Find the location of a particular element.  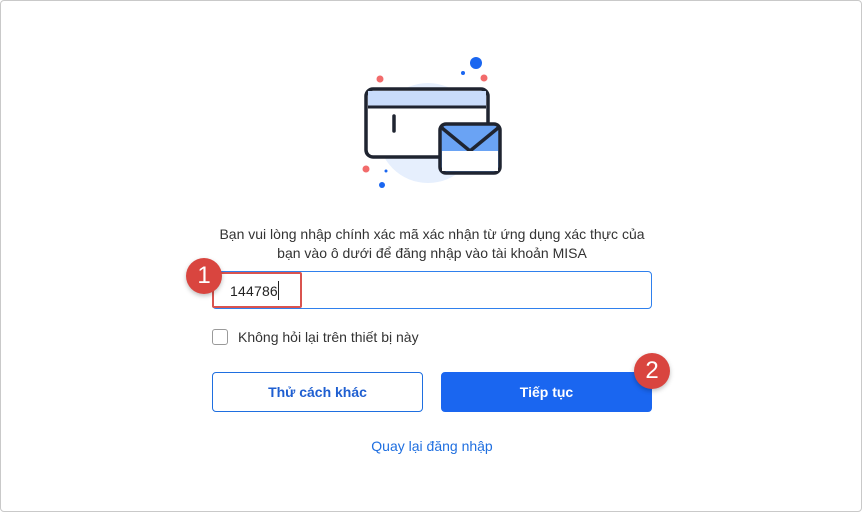

continue-button: Tiếp tục is located at coordinates (546, 392).